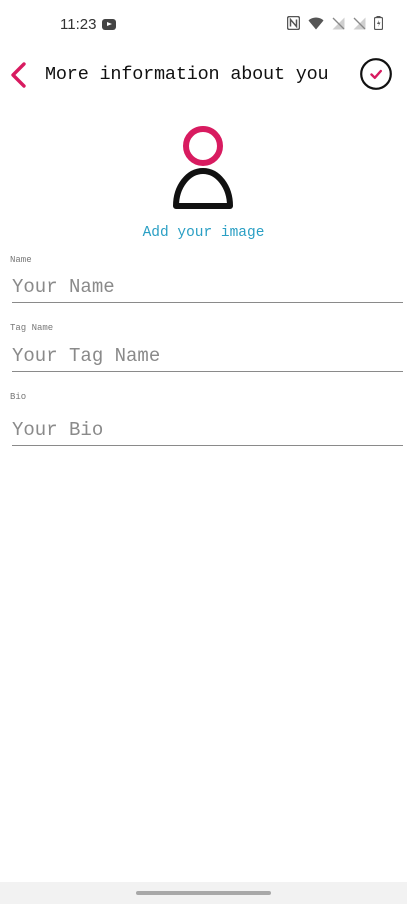  I want to click on bio-field: Bio, so click(206, 420).